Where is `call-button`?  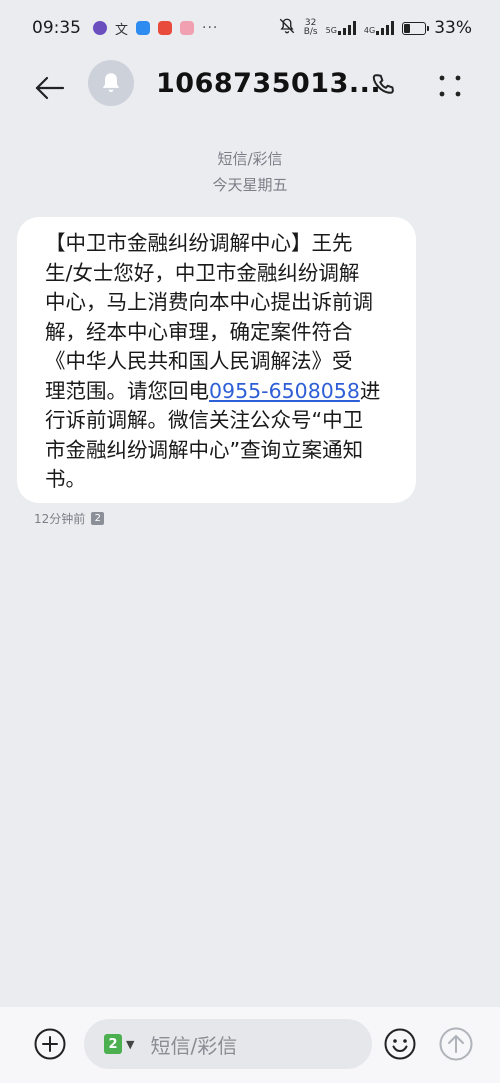 call-button is located at coordinates (384, 86).